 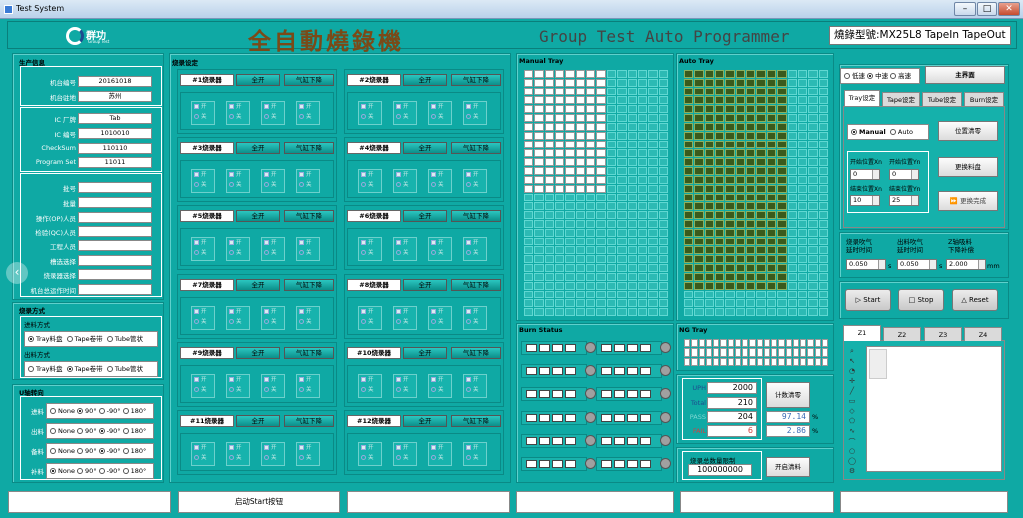 I want to click on tab-zone-1: Z1, so click(x=862, y=333).